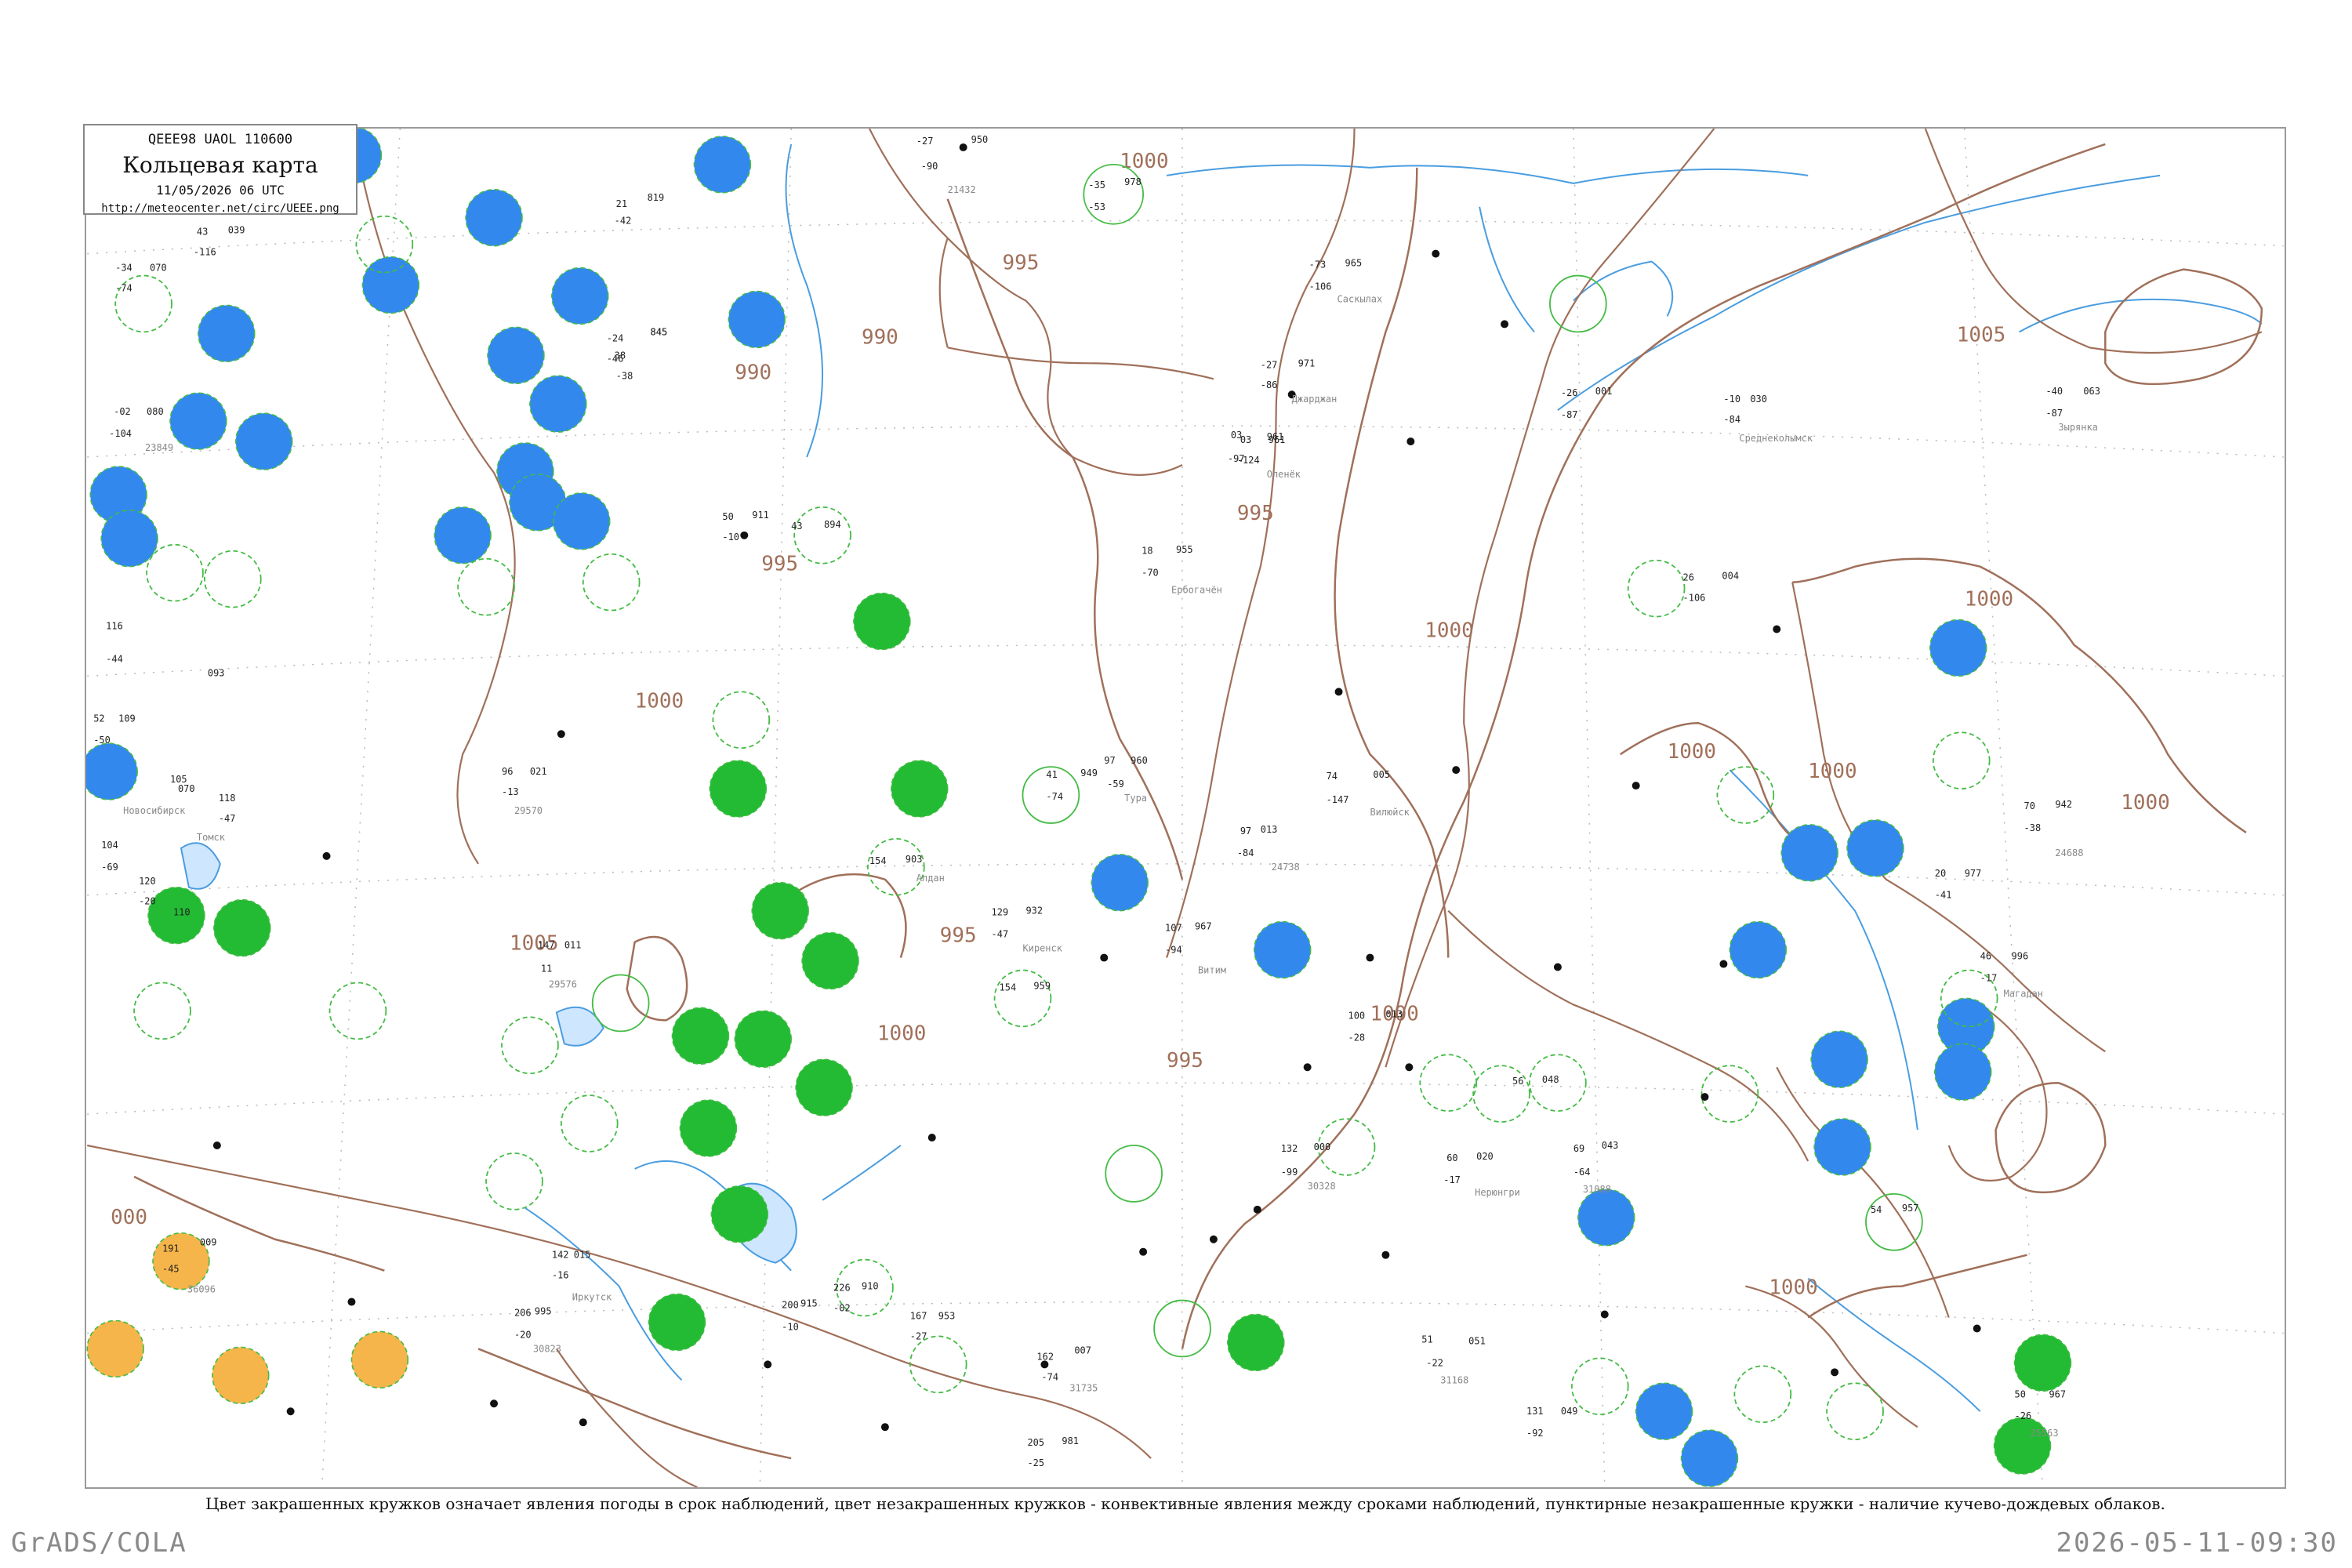 The image size is (2352, 1568). Describe the element at coordinates (2063, 804) in the screenshot. I see `station-press: 942` at that location.